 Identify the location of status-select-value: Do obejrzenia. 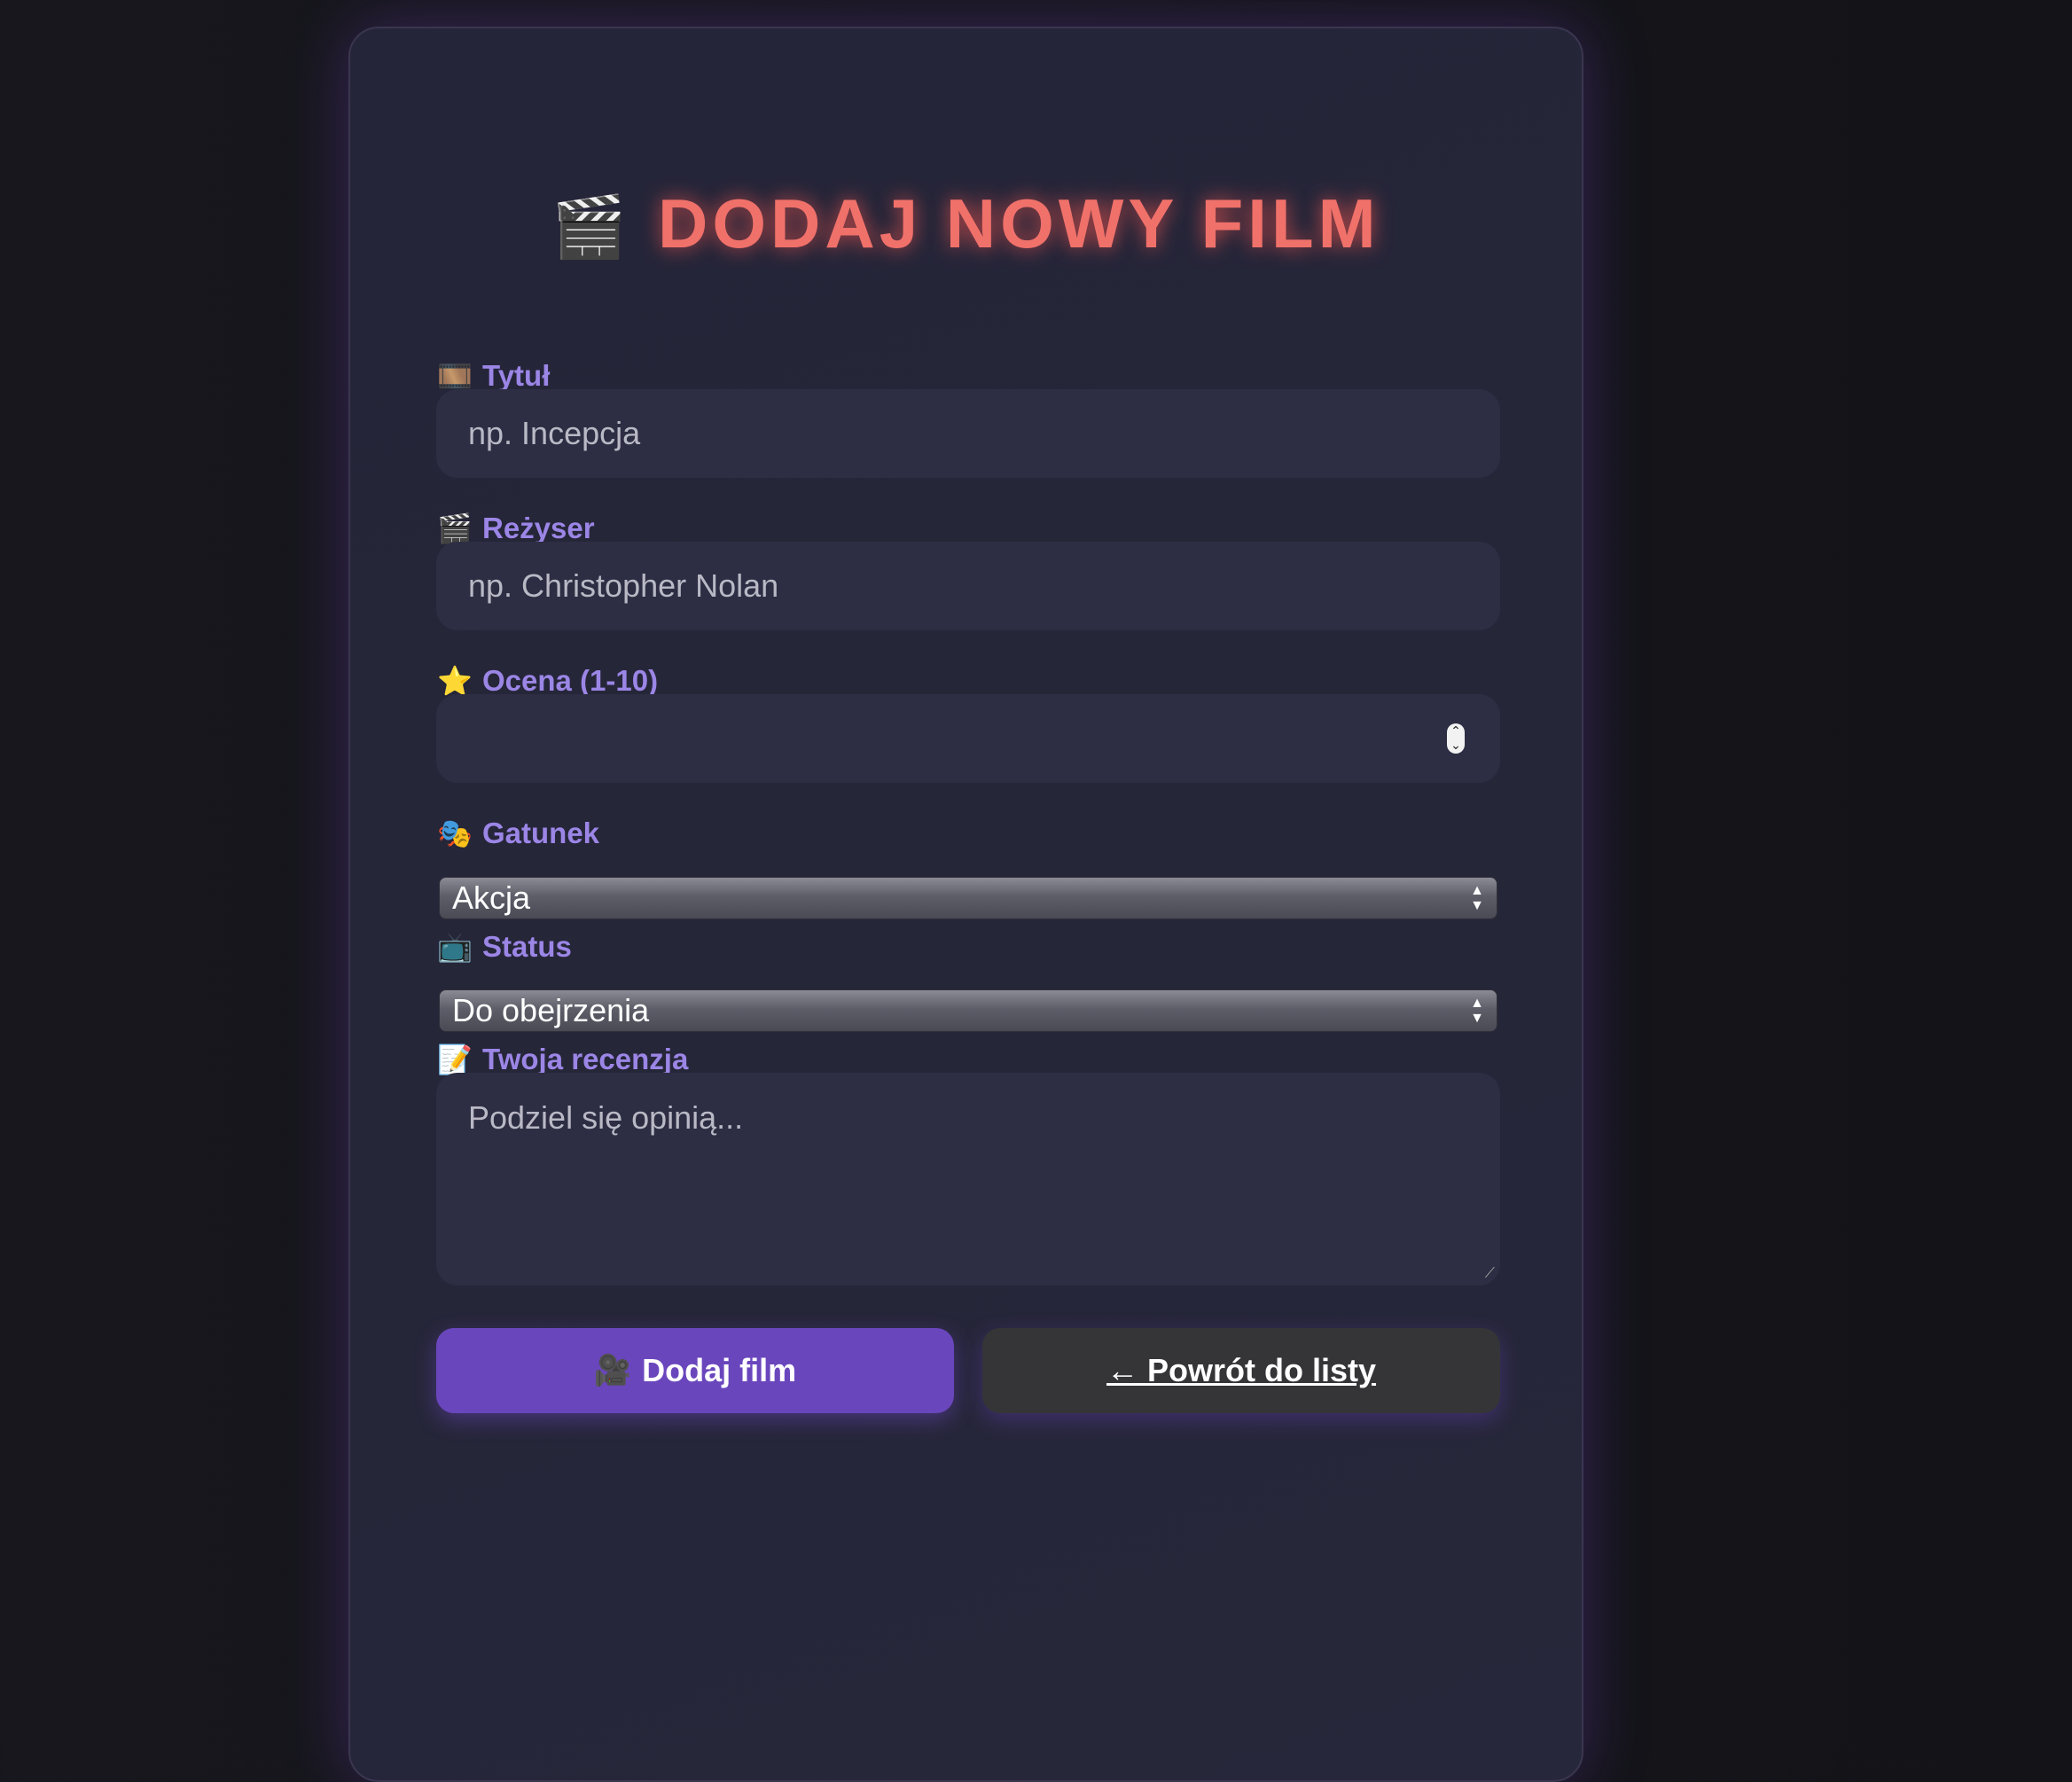
(551, 1010).